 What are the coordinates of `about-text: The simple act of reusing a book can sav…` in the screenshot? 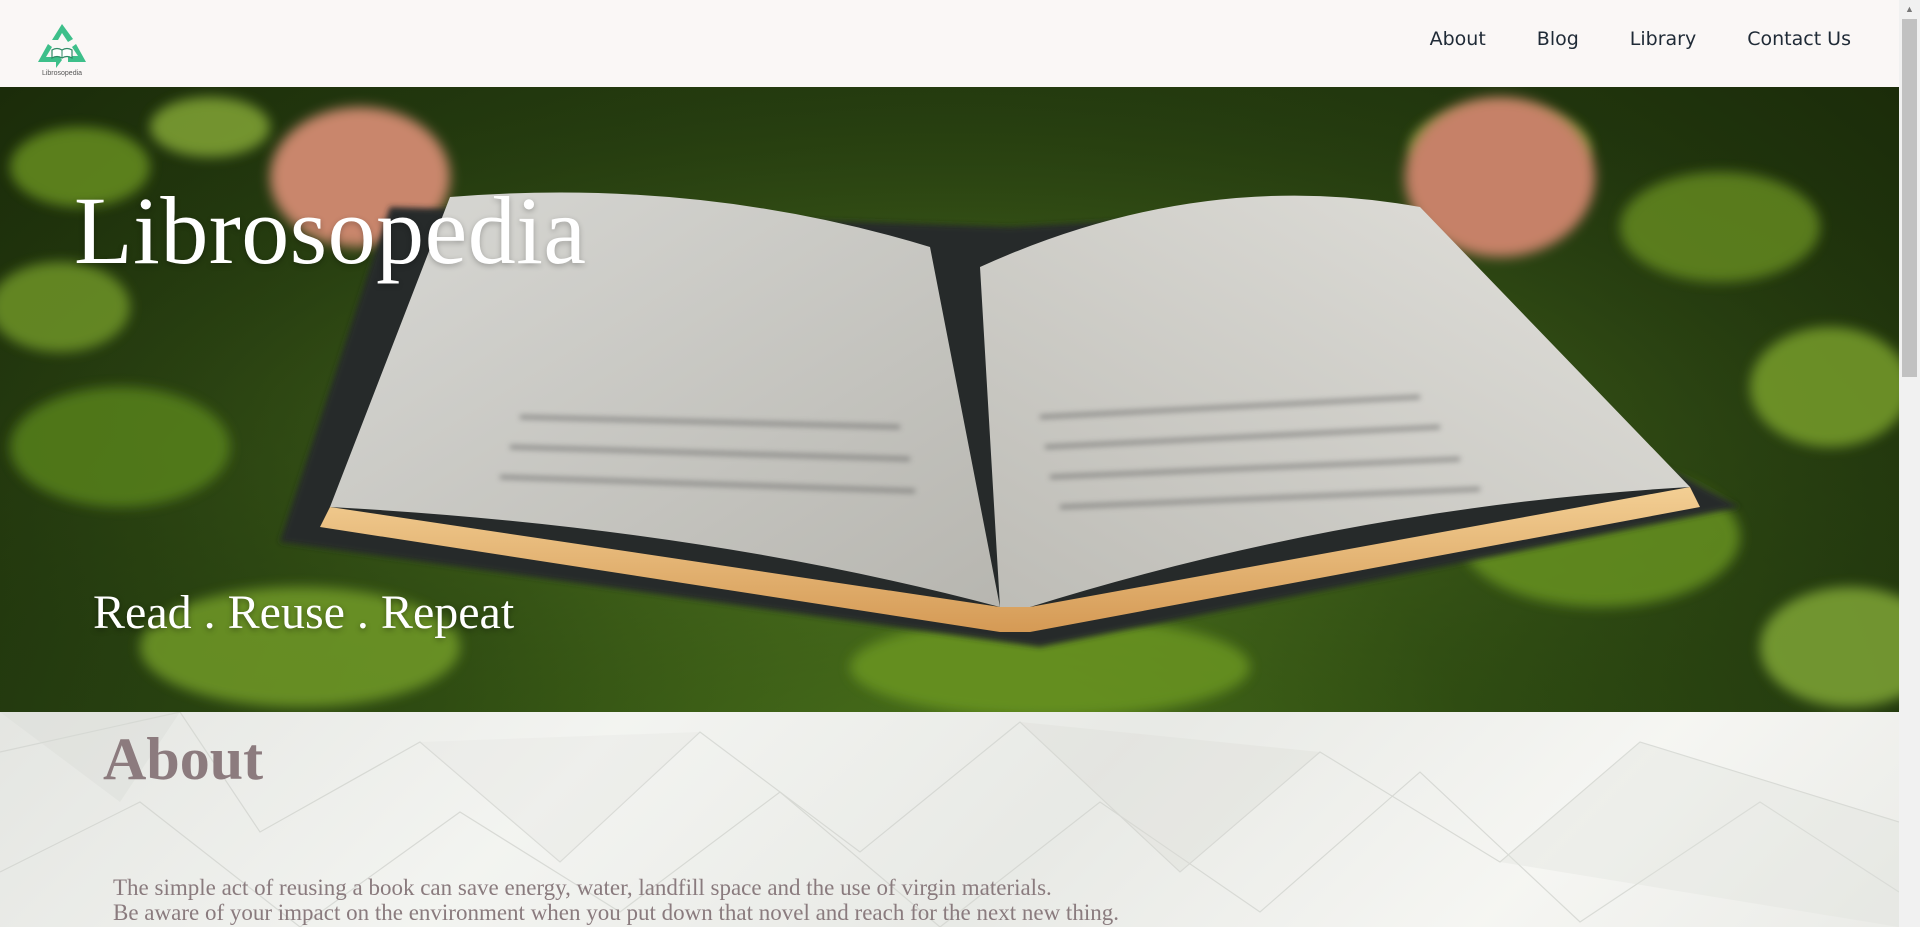 It's located at (616, 900).